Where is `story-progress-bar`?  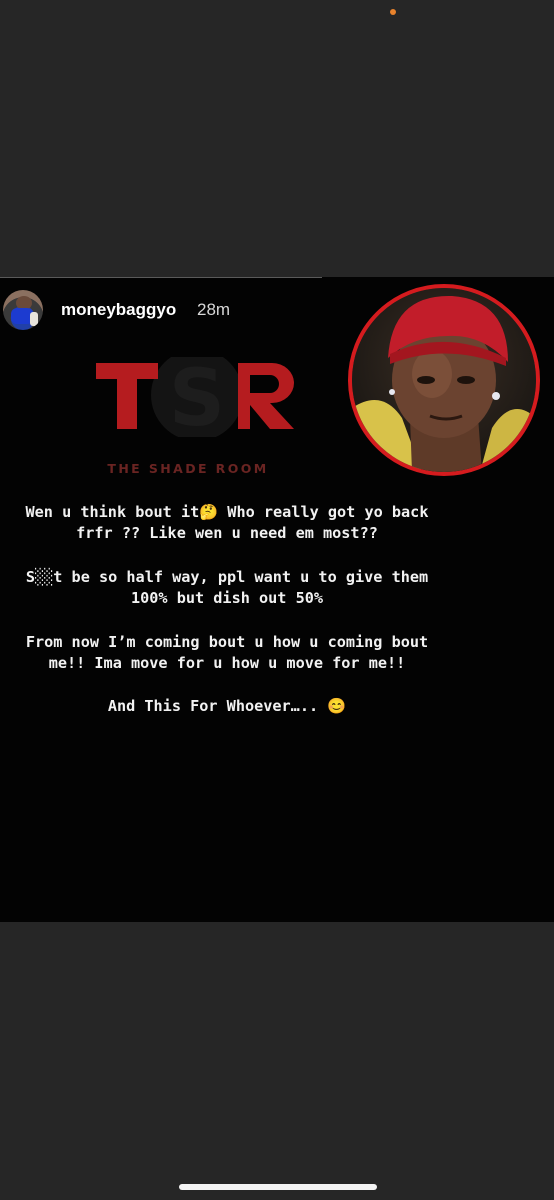 story-progress-bar is located at coordinates (161, 277).